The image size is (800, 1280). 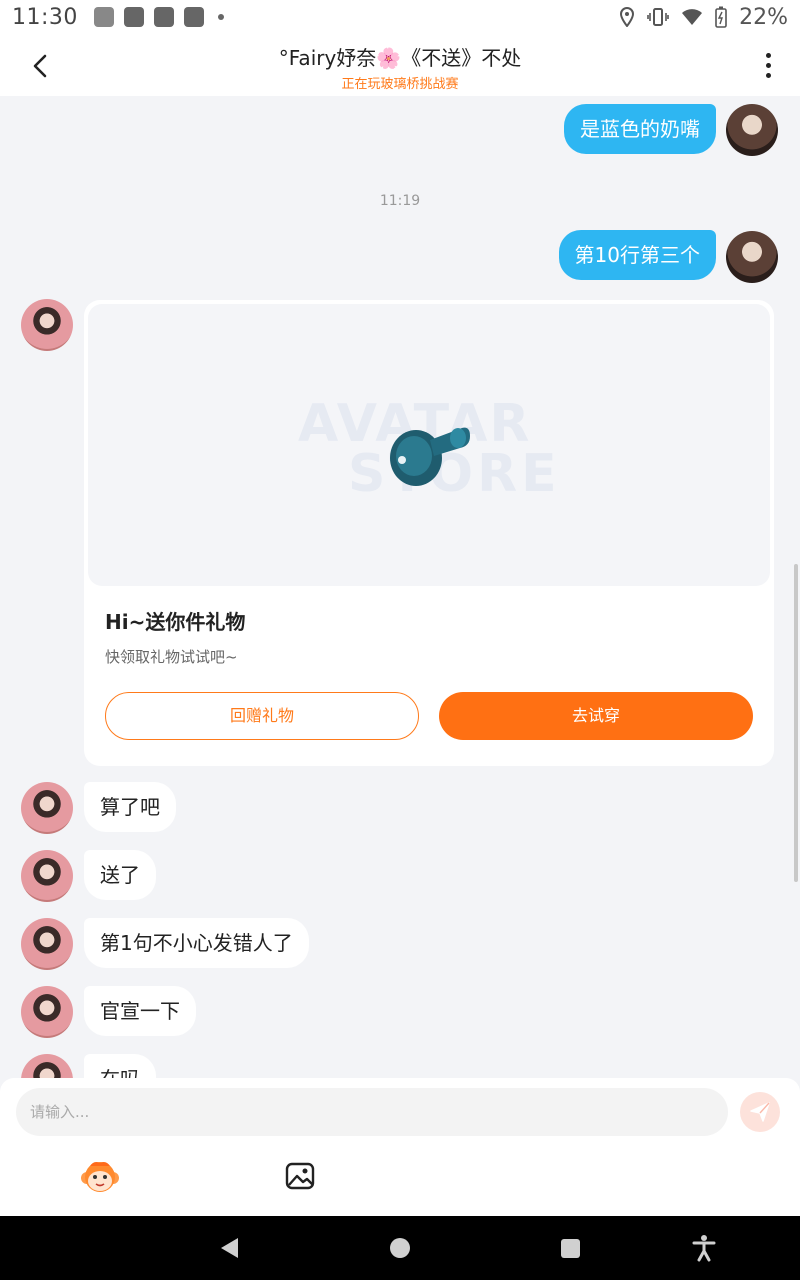 What do you see at coordinates (120, 1066) in the screenshot?
I see `incoming-message: 在吗` at bounding box center [120, 1066].